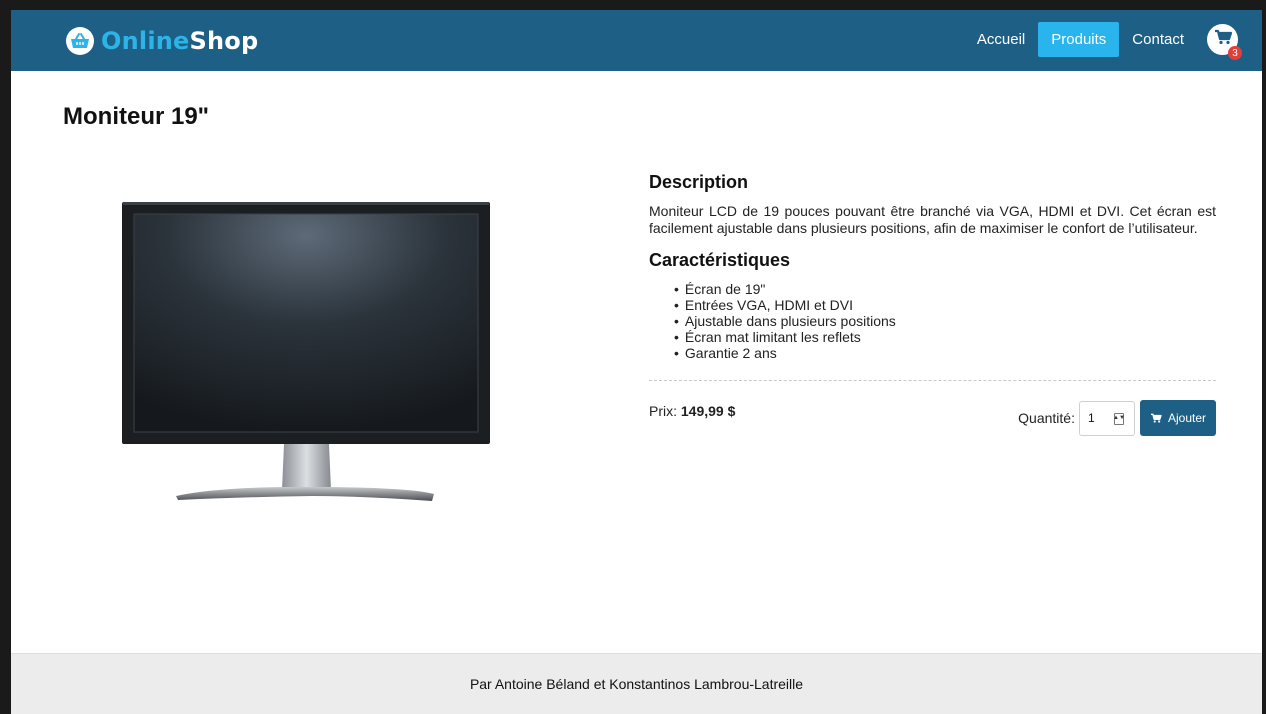 The image size is (1266, 714). Describe the element at coordinates (636, 40) in the screenshot. I see `site-header: OnlineShop Accueil Produits Contact 3` at that location.